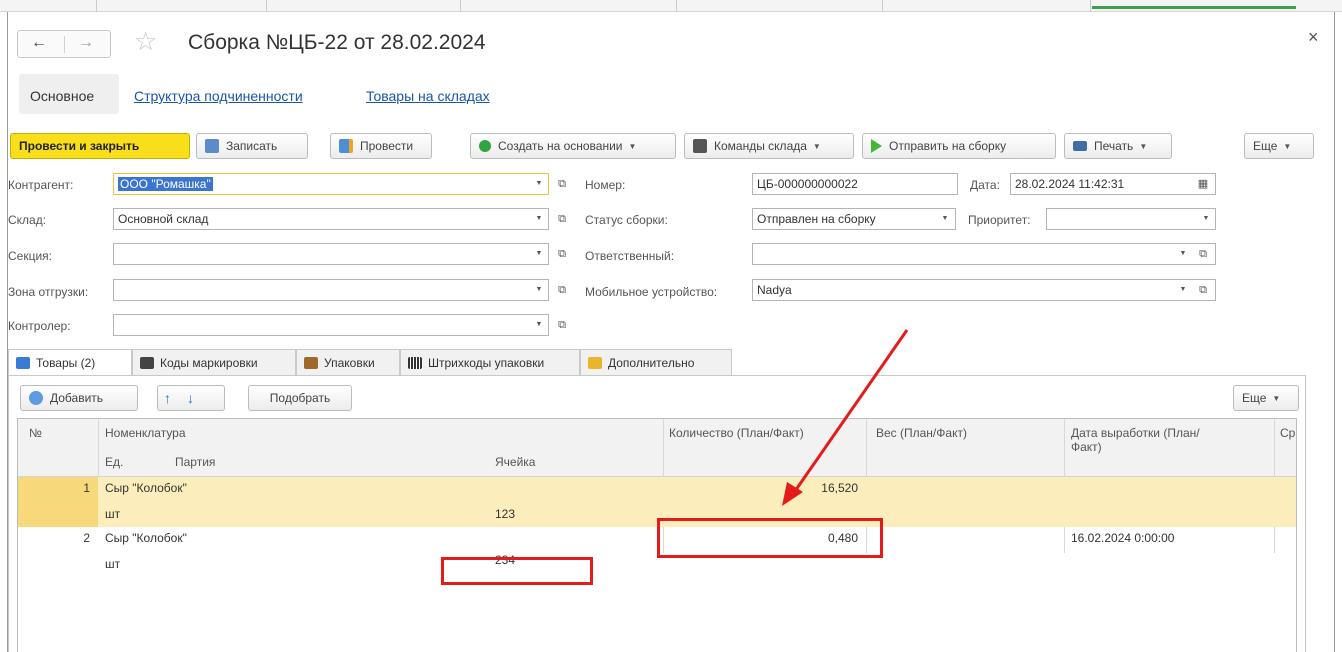 The width and height of the screenshot is (1342, 652). What do you see at coordinates (1114, 146) in the screenshot?
I see `print-label: Печать` at bounding box center [1114, 146].